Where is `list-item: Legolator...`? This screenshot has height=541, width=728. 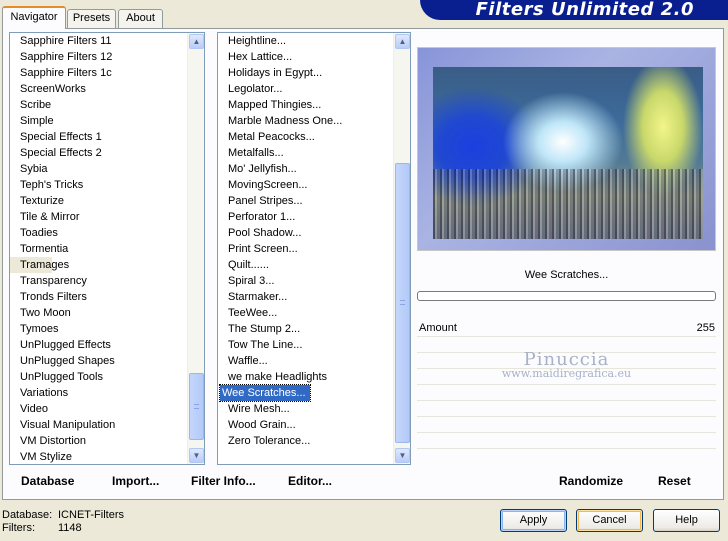 list-item: Legolator... is located at coordinates (305, 89).